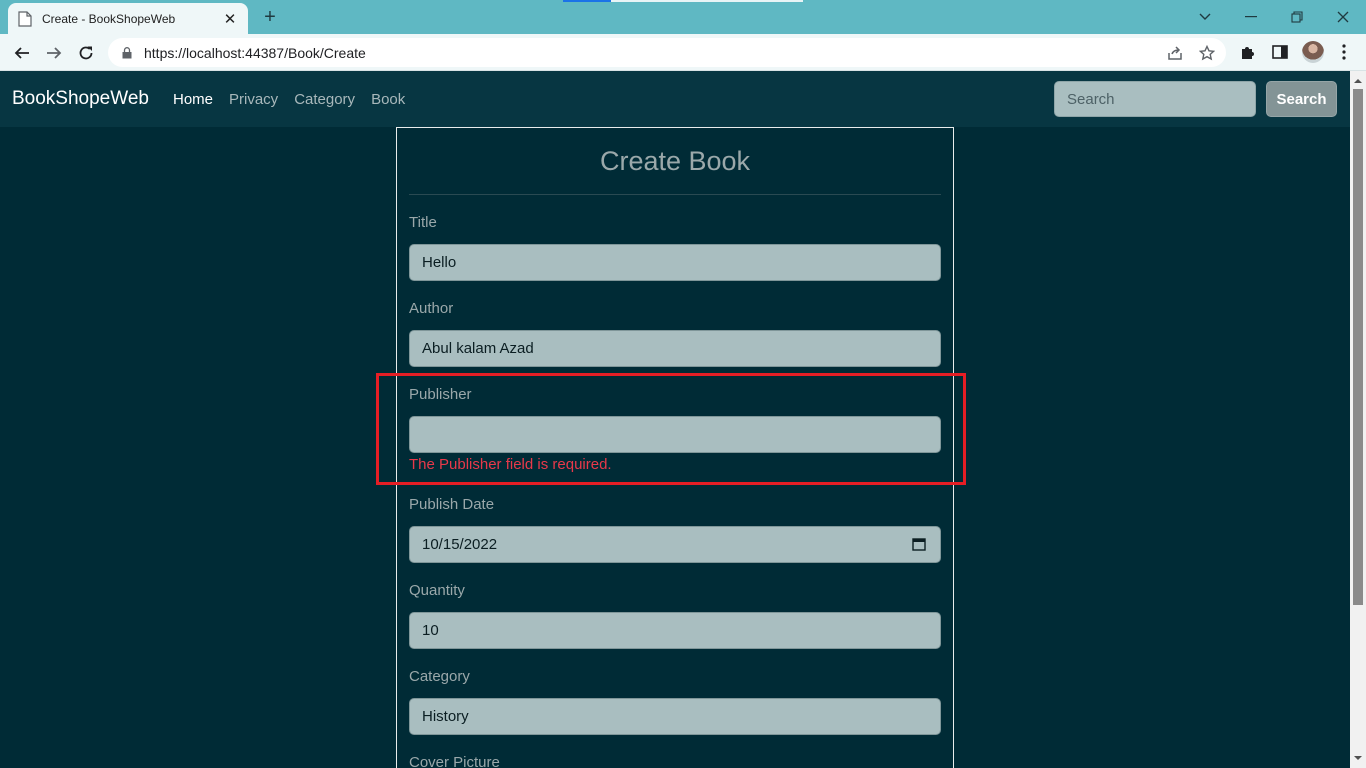 The height and width of the screenshot is (768, 1366). What do you see at coordinates (1301, 99) in the screenshot?
I see `search-button: Search` at bounding box center [1301, 99].